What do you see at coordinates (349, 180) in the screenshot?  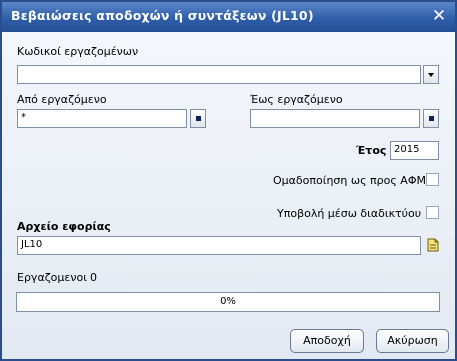 I see `group-by-afm-label: Ομαδοποίηση ως προς ΑΦΜ` at bounding box center [349, 180].